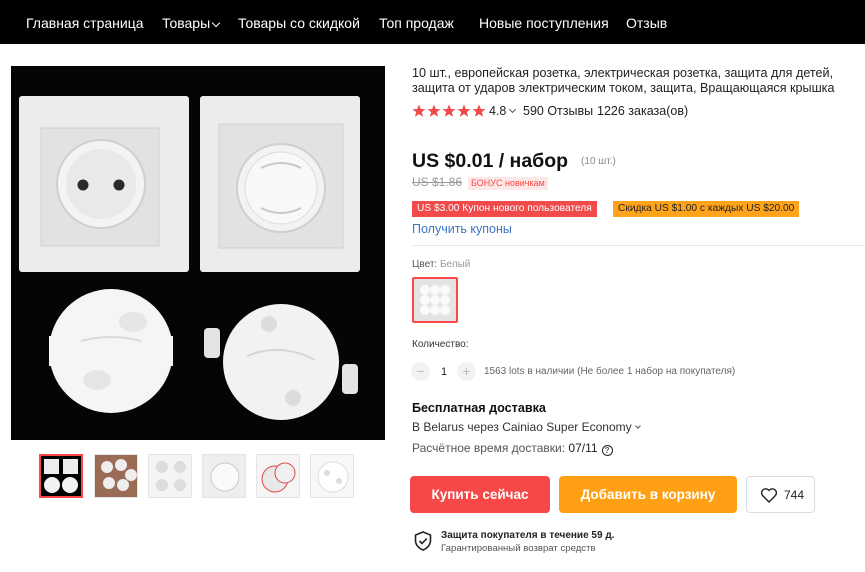  What do you see at coordinates (479, 408) in the screenshot?
I see `shipping-title: Бесплатная доставка` at bounding box center [479, 408].